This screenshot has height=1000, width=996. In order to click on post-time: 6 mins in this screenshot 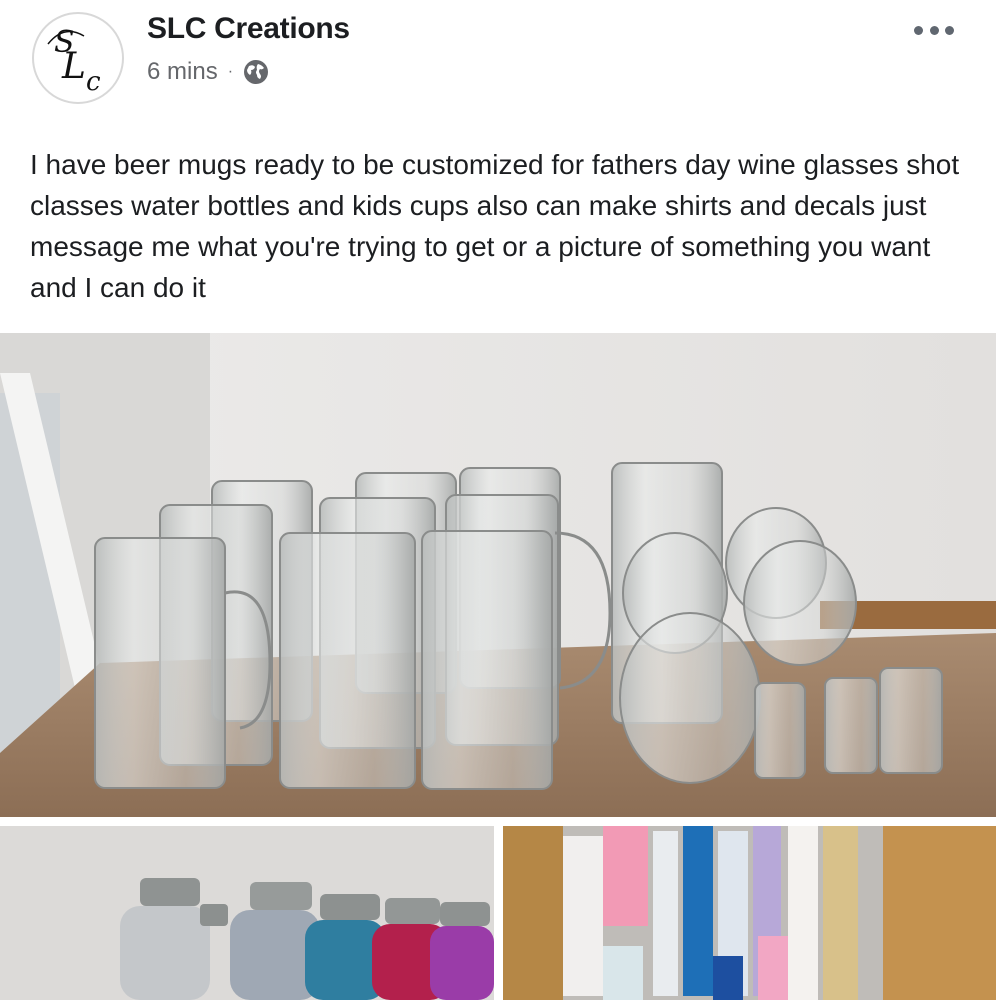, I will do `click(182, 72)`.